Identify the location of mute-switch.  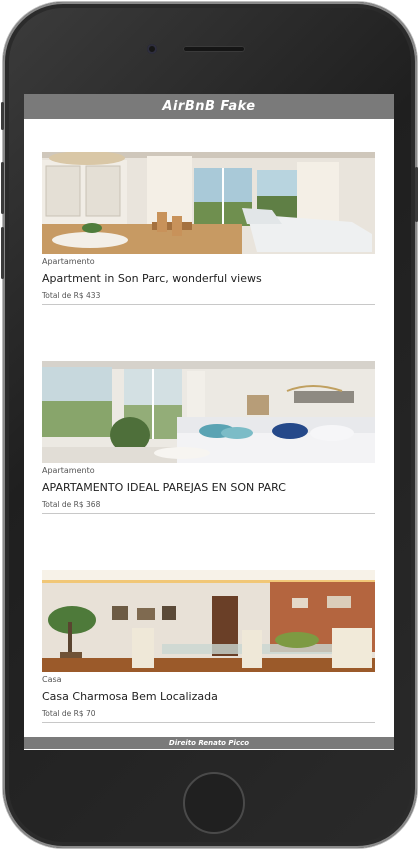
(2, 116).